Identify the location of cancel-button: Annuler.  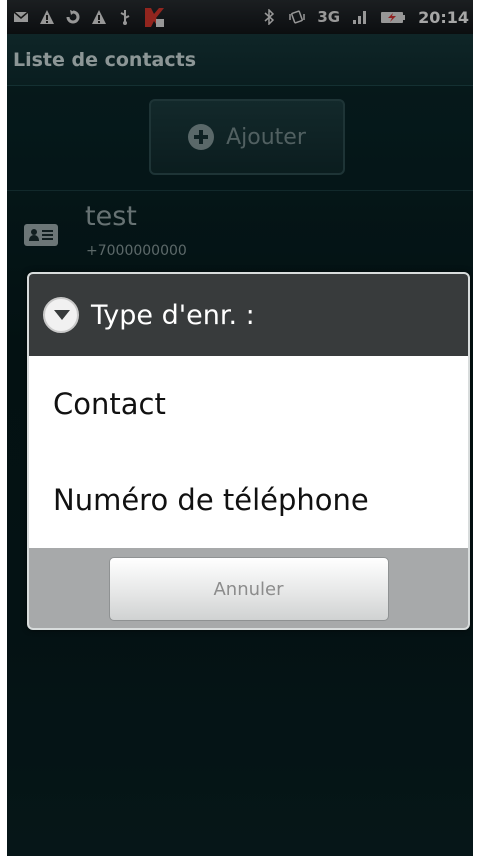
(248, 589).